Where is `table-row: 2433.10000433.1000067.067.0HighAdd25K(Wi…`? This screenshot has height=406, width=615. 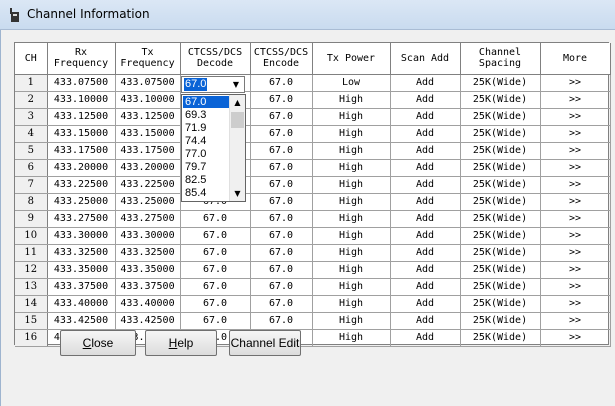 table-row: 2433.10000433.1000067.067.0HighAdd25K(Wi… is located at coordinates (313, 100).